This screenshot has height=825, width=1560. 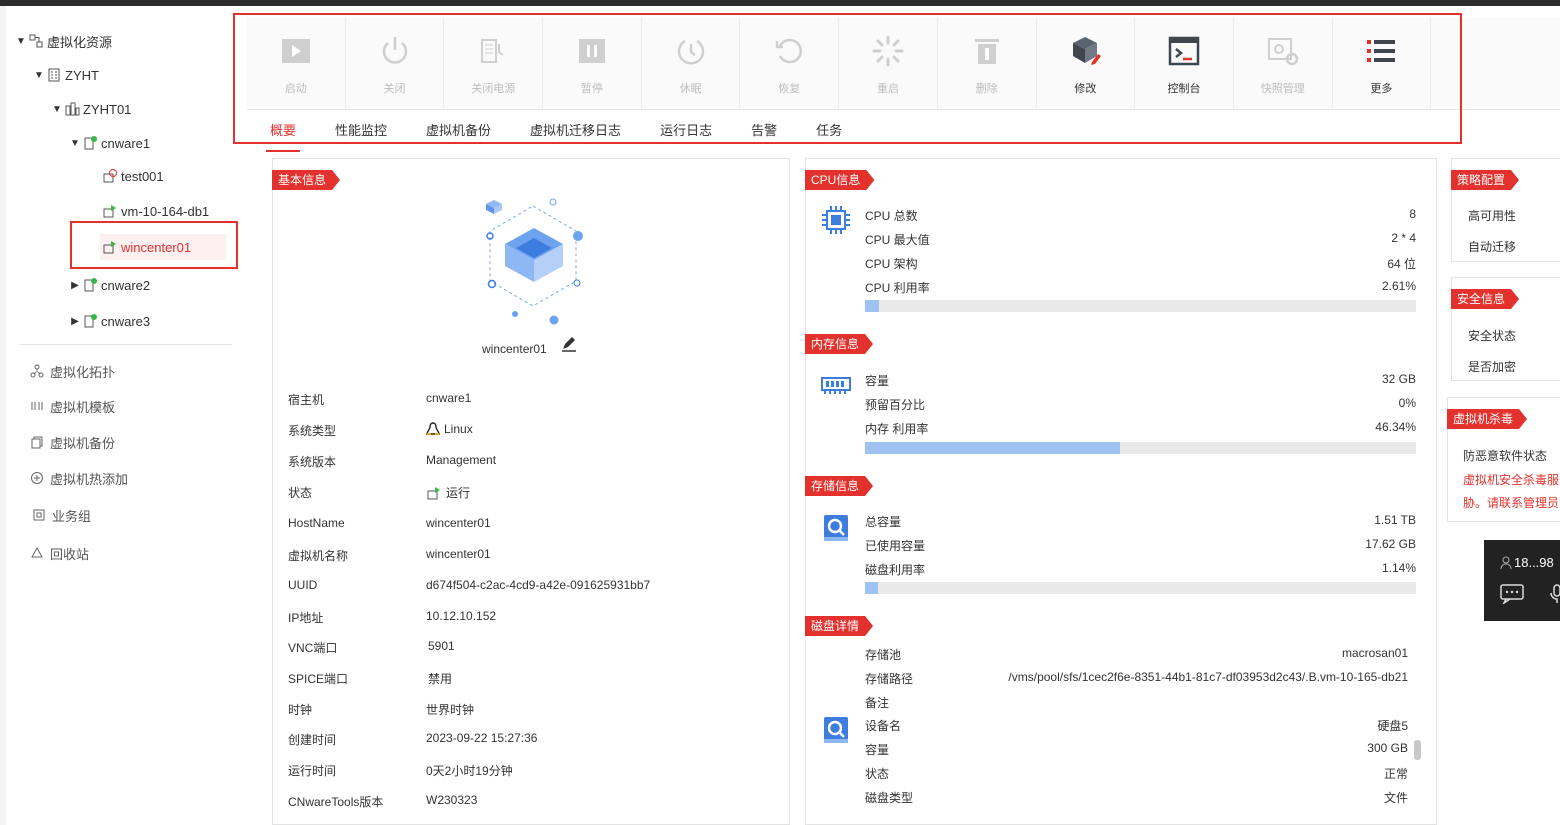 I want to click on toolbar-highlight, so click(x=847, y=78).